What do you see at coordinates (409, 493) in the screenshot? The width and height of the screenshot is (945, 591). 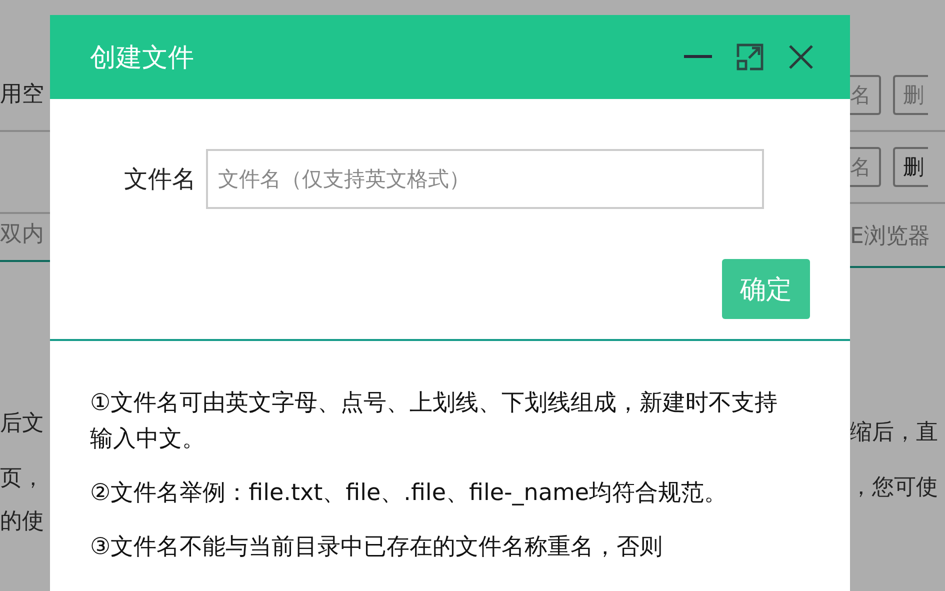 I see `note-text: ②文件名举例：file.txt、file、.file、file-_name均符合规范。` at bounding box center [409, 493].